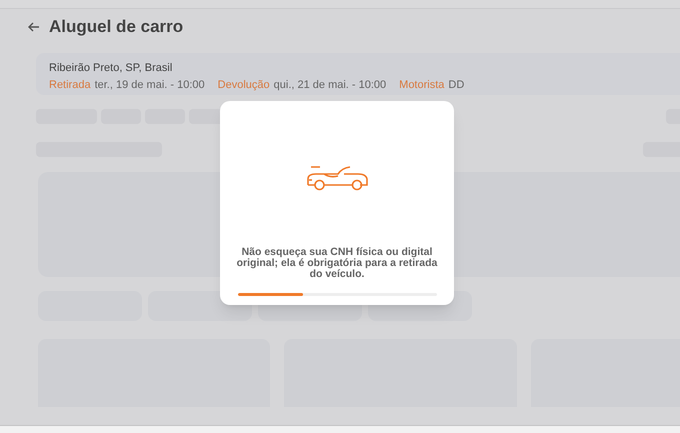 This screenshot has width=680, height=433. I want to click on field-label: Retirada, so click(70, 85).